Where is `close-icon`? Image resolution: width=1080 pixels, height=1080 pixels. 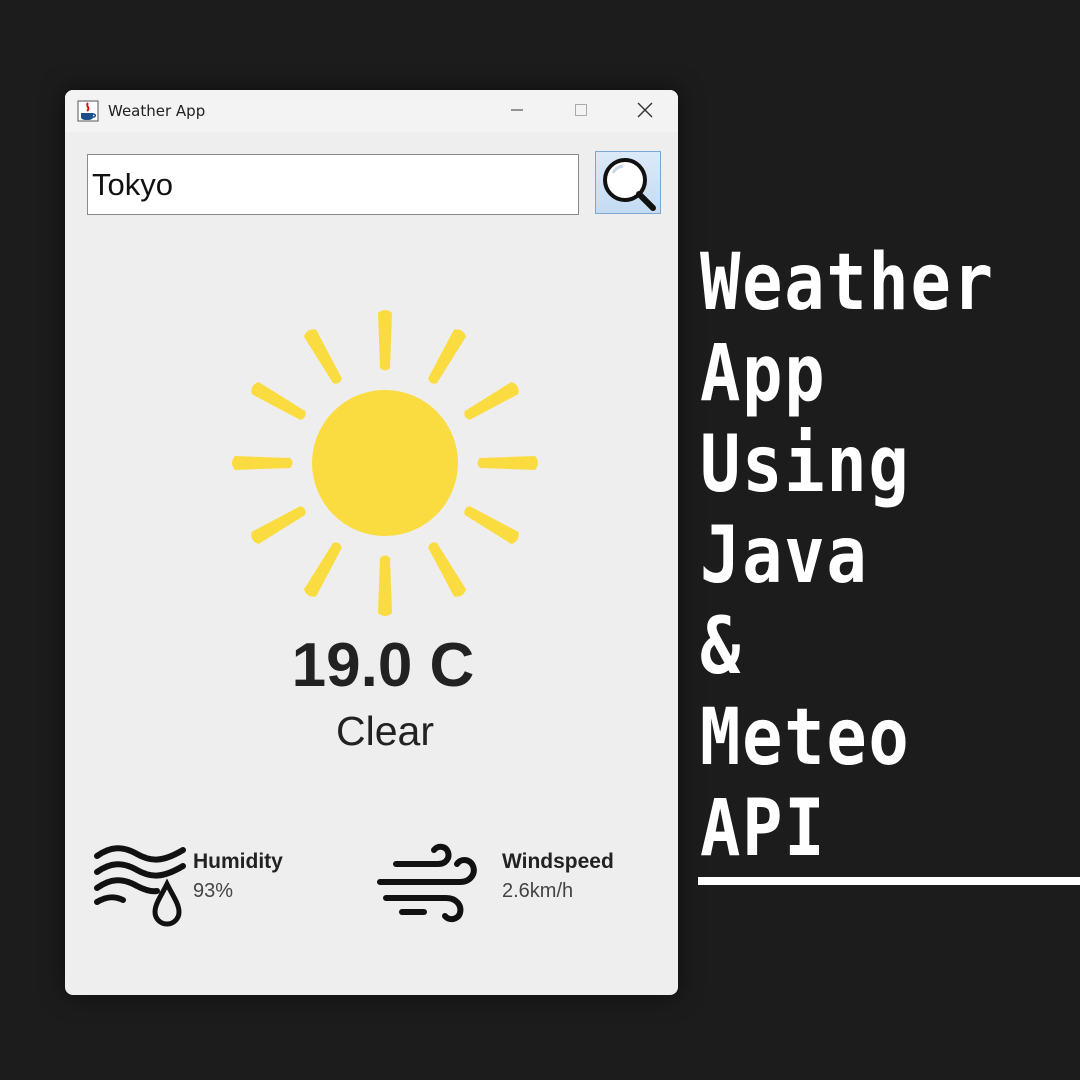
close-icon is located at coordinates (645, 110).